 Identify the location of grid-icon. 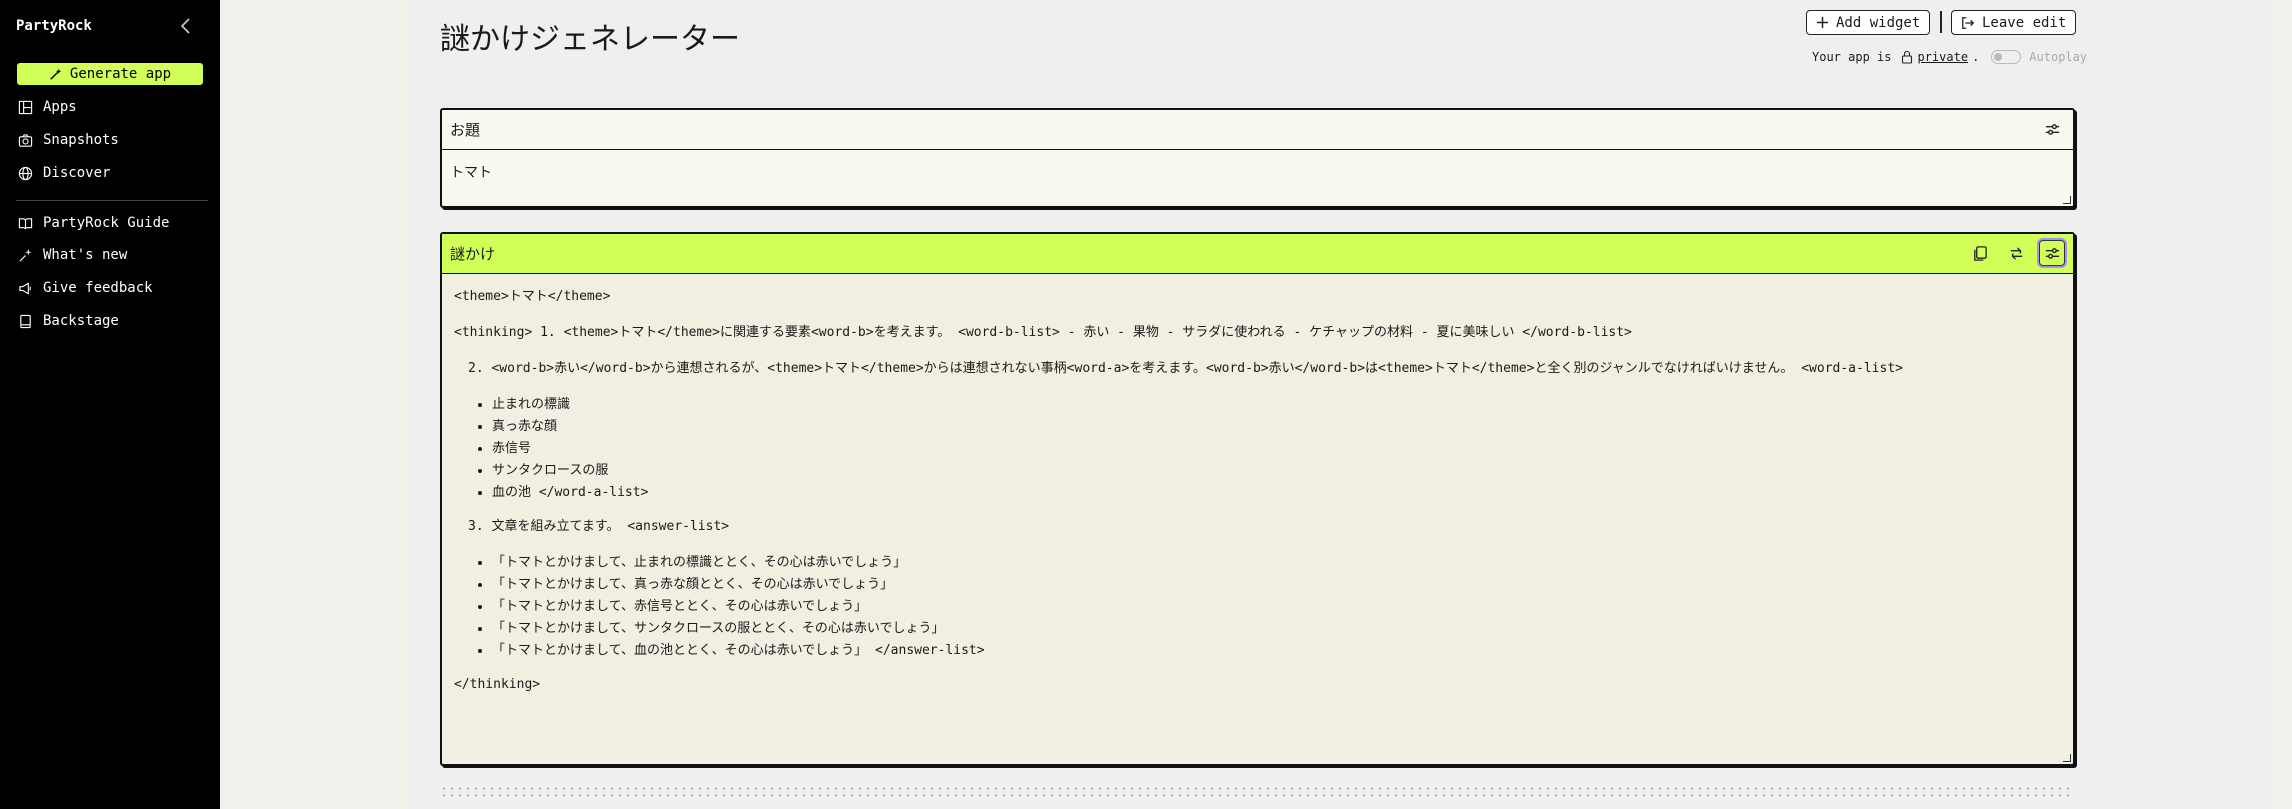
(25, 107).